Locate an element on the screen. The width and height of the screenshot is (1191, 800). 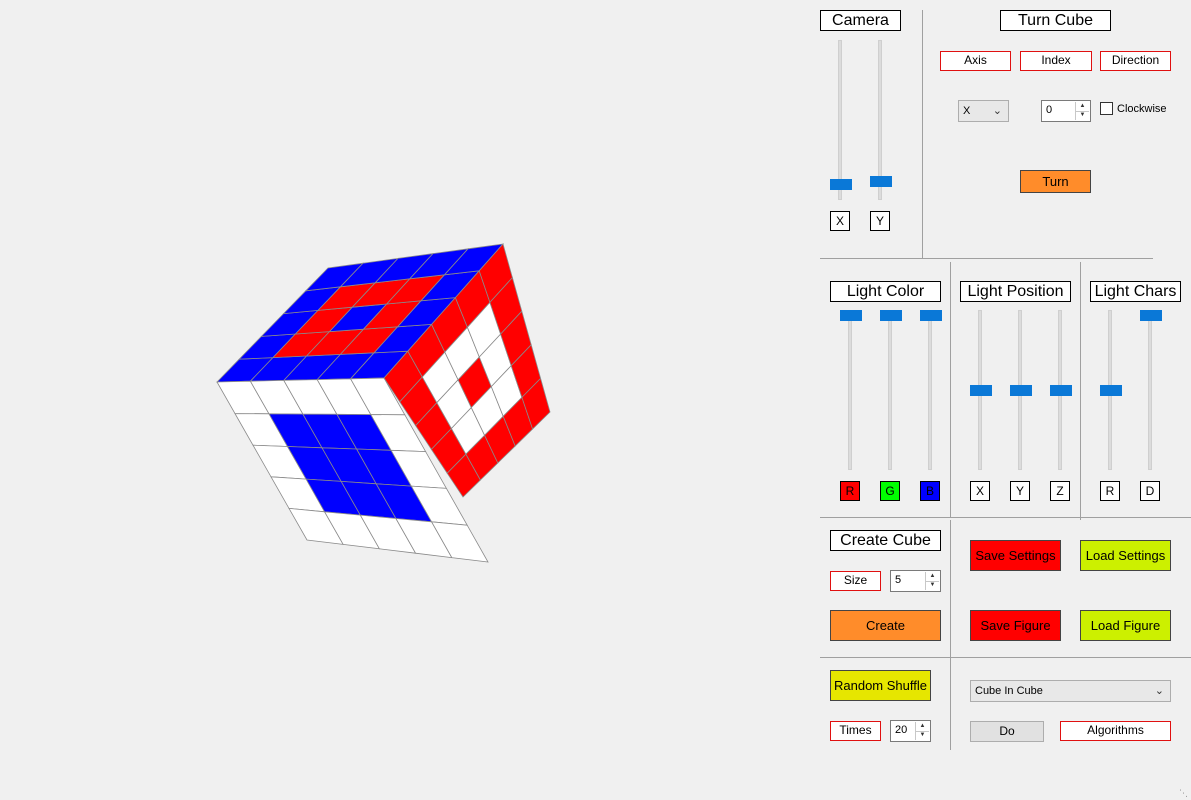
camera-title: Camera is located at coordinates (860, 20).